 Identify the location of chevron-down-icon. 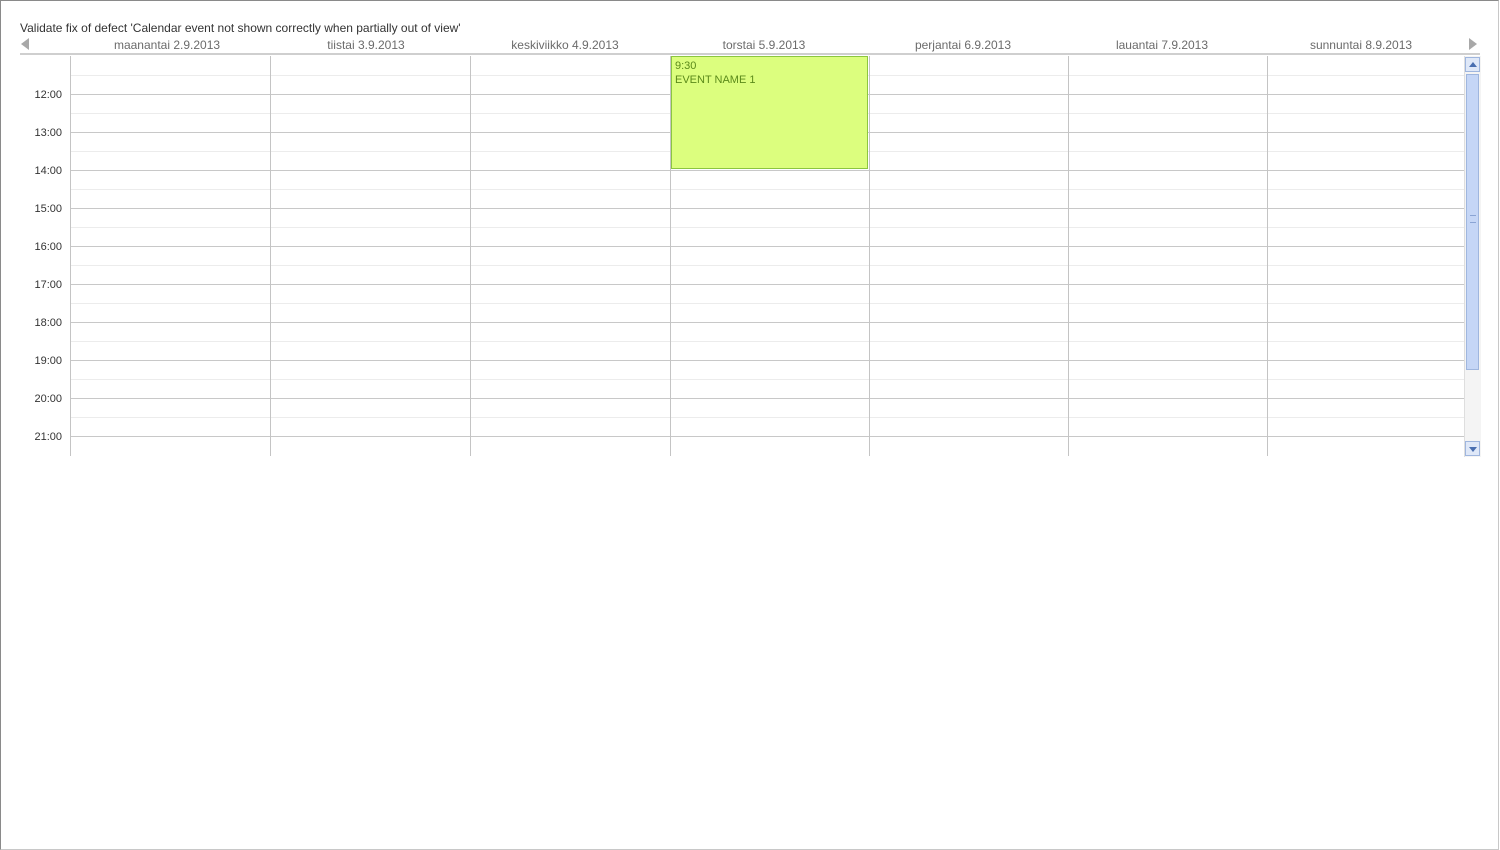
(1473, 449).